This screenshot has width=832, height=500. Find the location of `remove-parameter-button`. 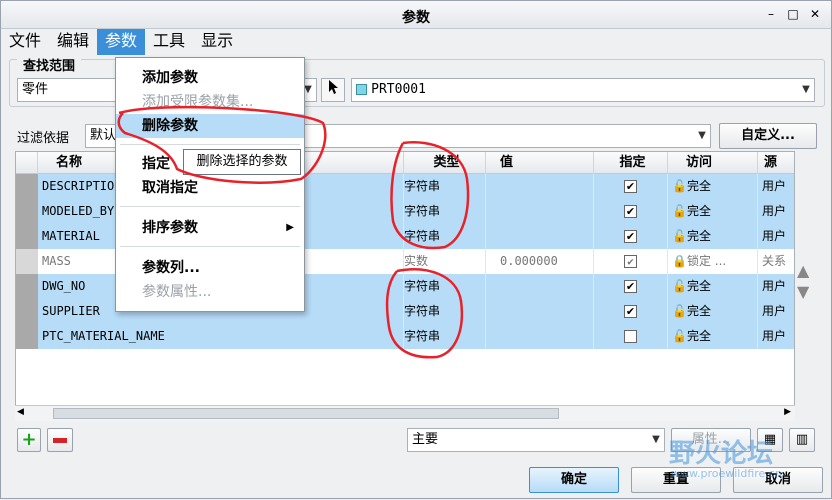

remove-parameter-button is located at coordinates (60, 440).